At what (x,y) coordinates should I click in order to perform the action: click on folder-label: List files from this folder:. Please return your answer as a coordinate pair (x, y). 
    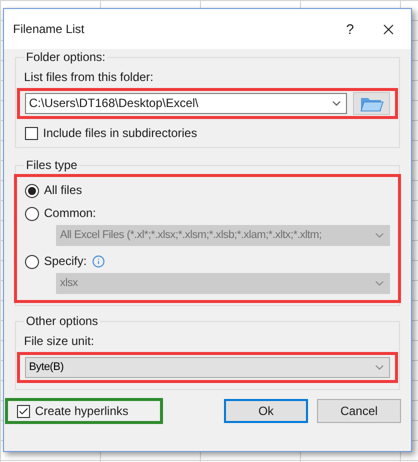
    Looking at the image, I should click on (89, 77).